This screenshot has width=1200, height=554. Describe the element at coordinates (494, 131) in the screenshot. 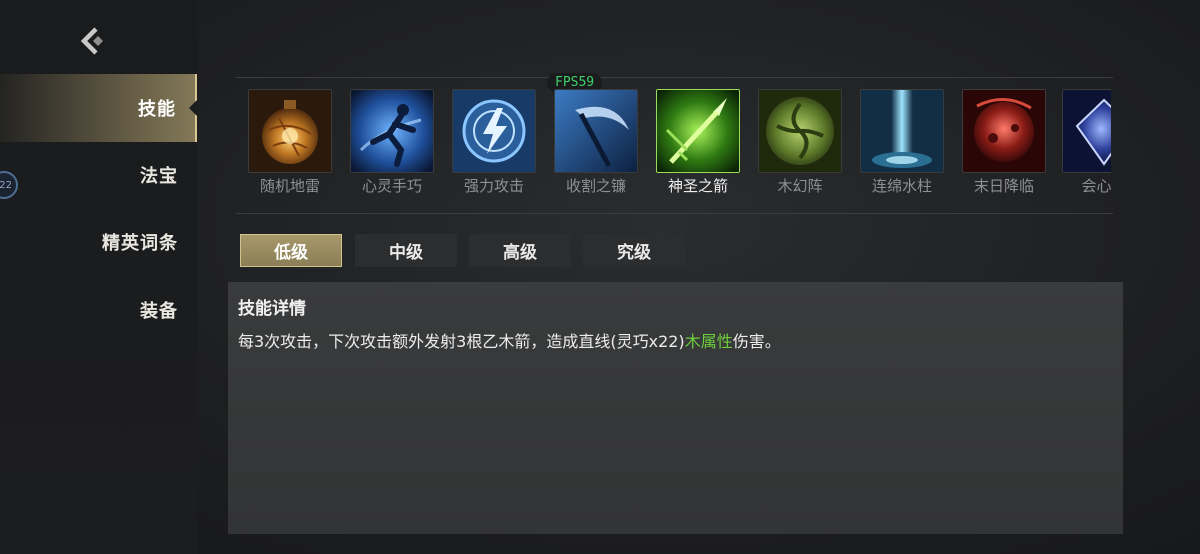

I see `lightning-orb-icon` at that location.